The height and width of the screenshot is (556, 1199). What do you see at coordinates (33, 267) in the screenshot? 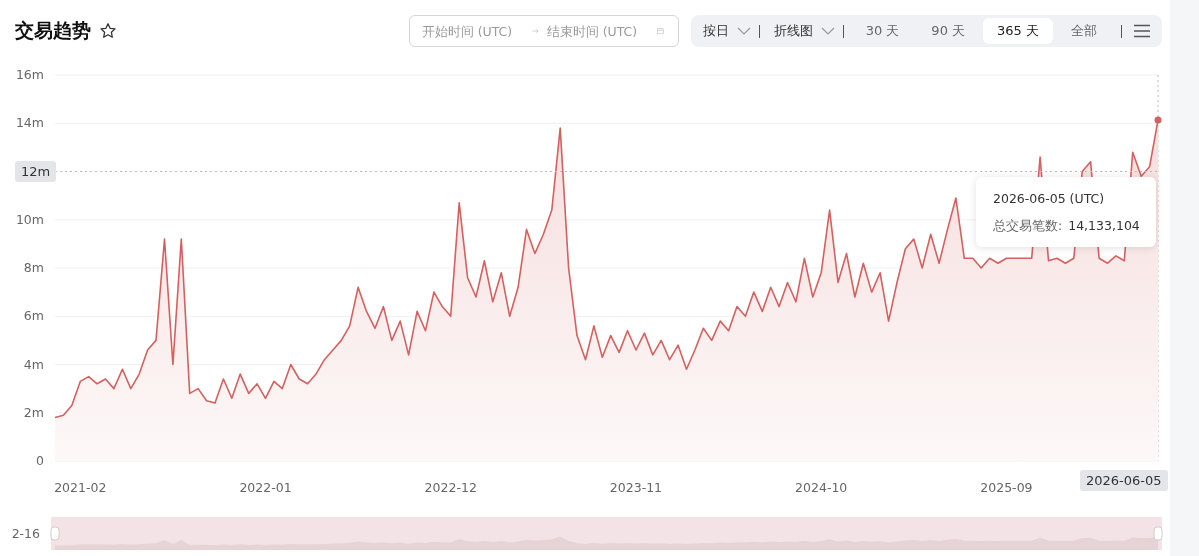
I see `axis-label: 8m` at bounding box center [33, 267].